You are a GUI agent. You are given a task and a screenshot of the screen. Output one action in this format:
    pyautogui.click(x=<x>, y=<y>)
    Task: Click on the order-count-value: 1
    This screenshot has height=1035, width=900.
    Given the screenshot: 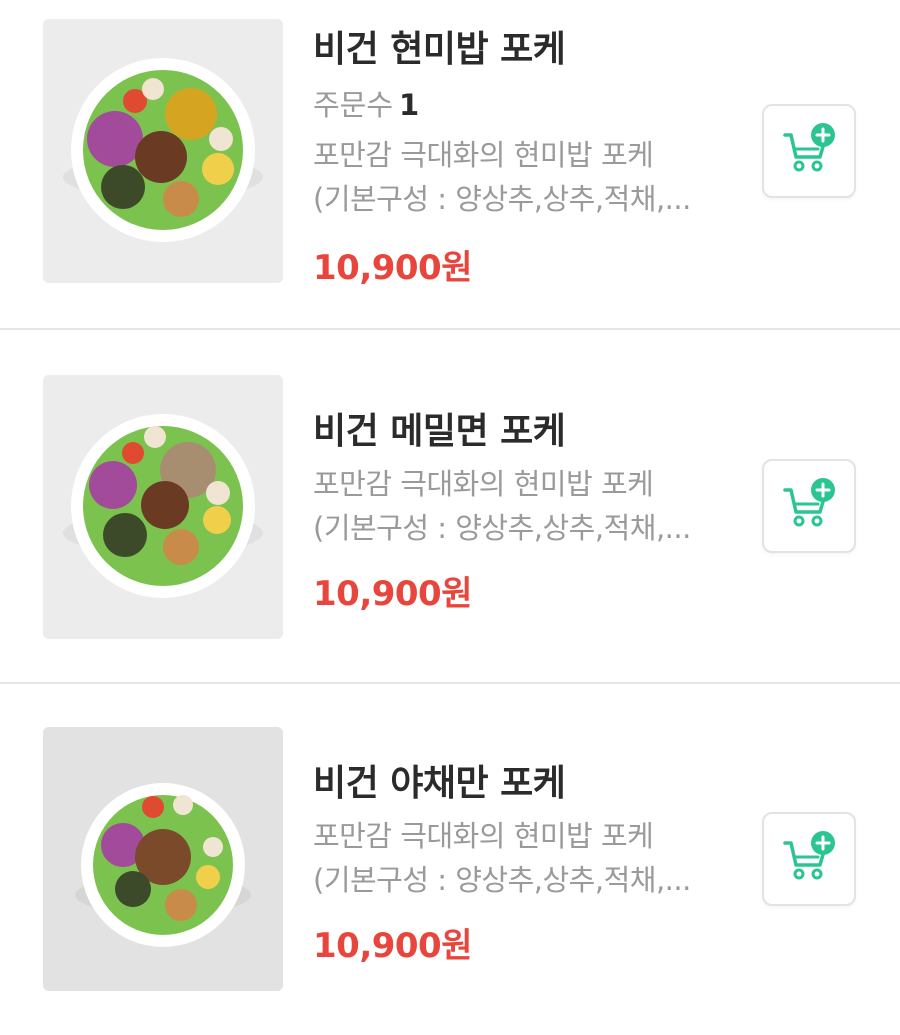 What is the action you would take?
    pyautogui.click(x=409, y=105)
    